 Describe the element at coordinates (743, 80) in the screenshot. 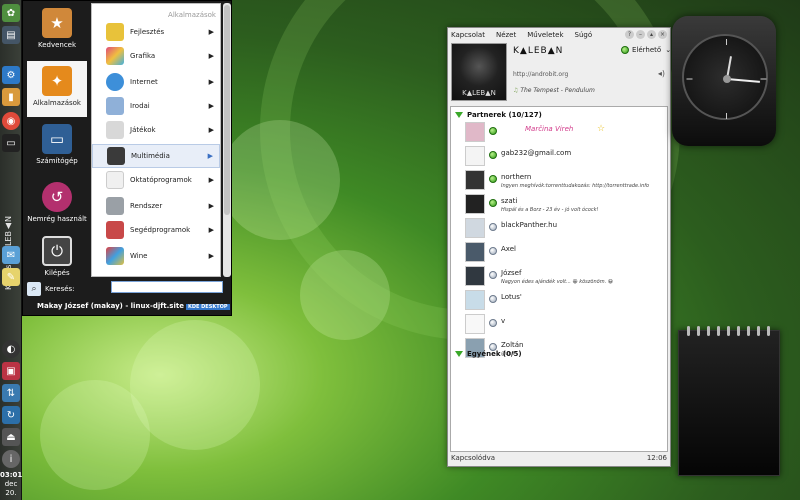

I see `clock-minute-hand` at that location.